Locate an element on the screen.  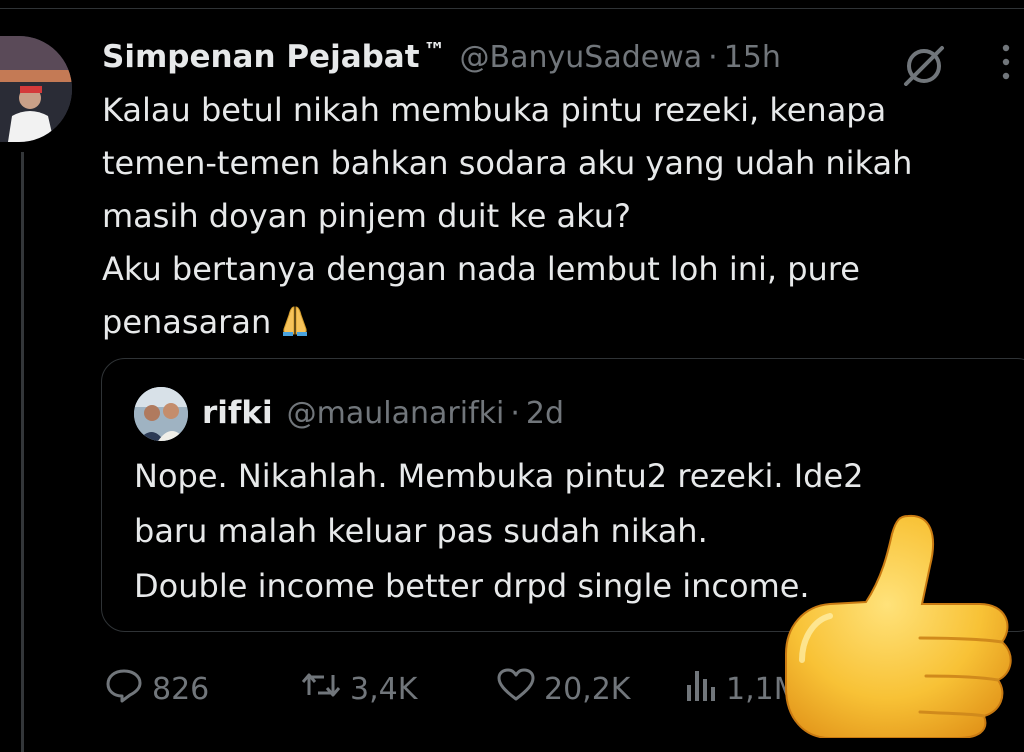
quoted-time: 2d is located at coordinates (545, 413).